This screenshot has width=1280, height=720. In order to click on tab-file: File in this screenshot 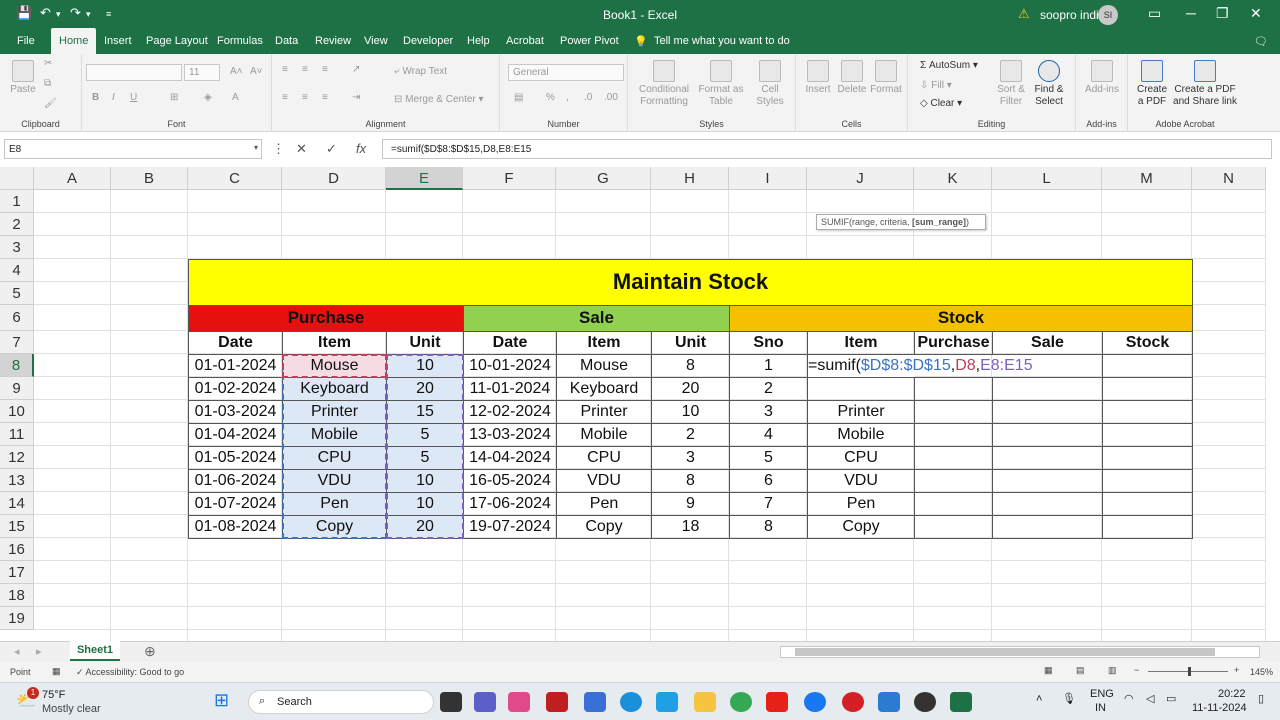, I will do `click(26, 41)`.